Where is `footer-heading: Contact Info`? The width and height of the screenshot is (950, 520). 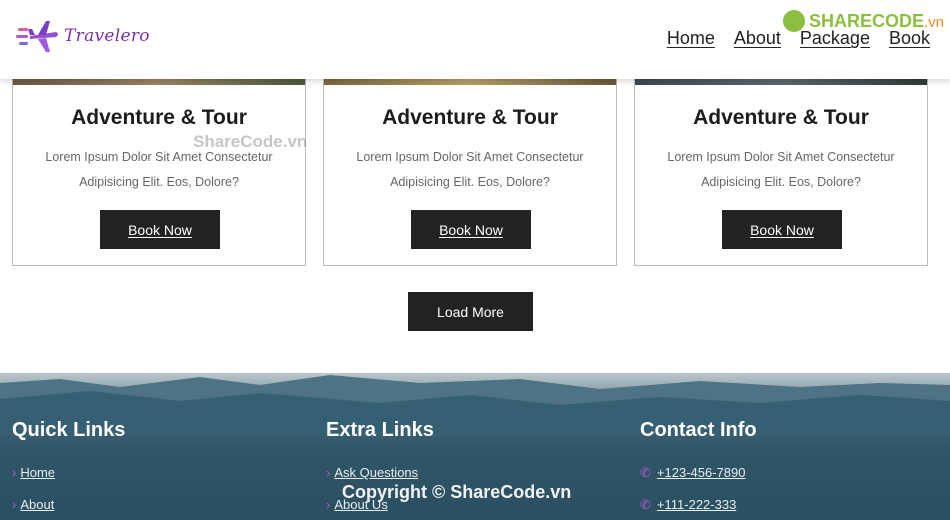
footer-heading: Contact Info is located at coordinates (698, 430).